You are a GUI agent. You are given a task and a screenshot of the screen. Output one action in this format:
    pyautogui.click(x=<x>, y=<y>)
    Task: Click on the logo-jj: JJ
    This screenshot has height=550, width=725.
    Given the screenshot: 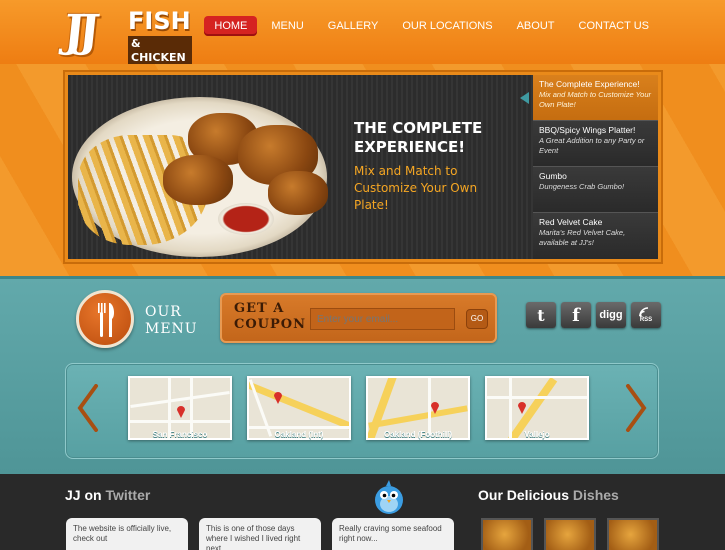 What is the action you would take?
    pyautogui.click(x=79, y=31)
    